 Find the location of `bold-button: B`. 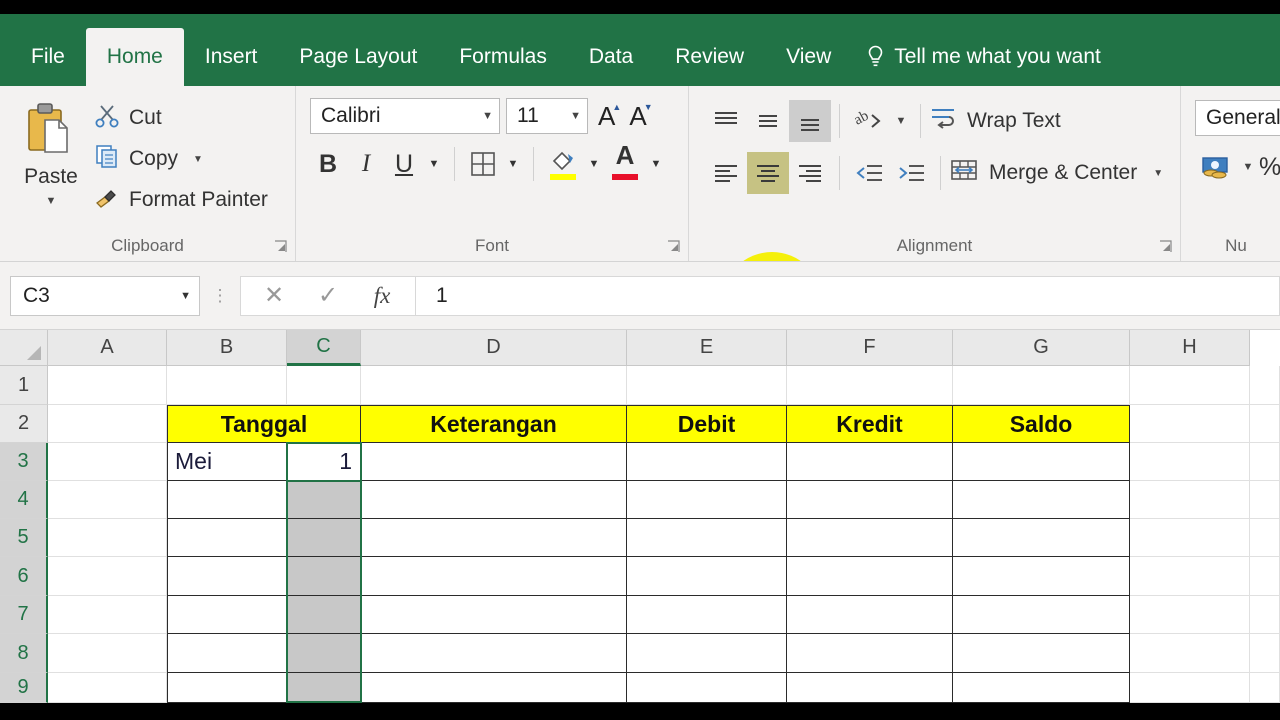

bold-button: B is located at coordinates (328, 164).